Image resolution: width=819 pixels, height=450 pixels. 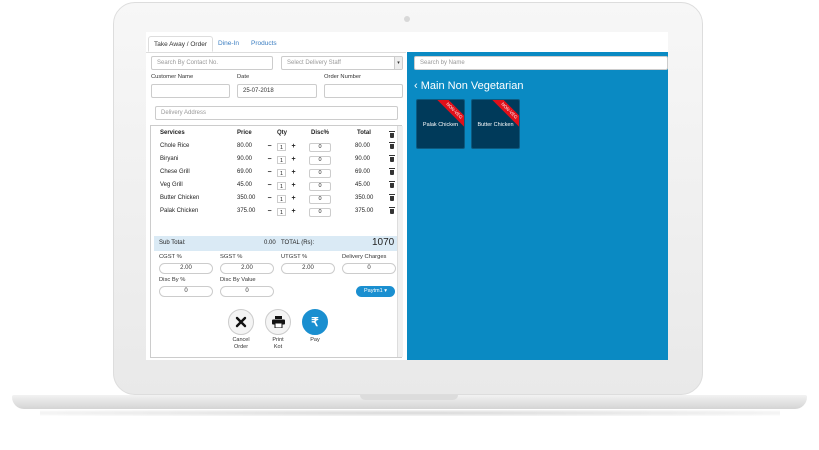 I want to click on delivery-charges-input: 0, so click(x=369, y=268).